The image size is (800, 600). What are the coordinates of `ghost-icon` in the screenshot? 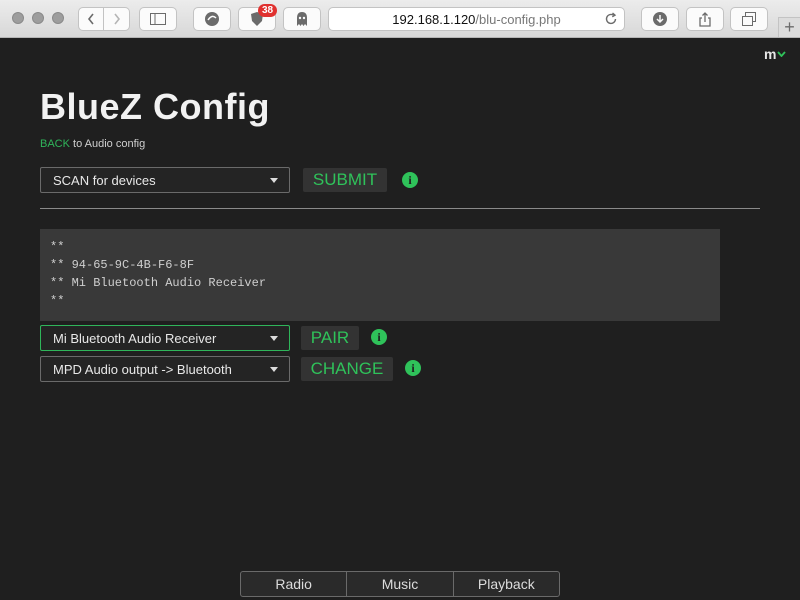 It's located at (302, 19).